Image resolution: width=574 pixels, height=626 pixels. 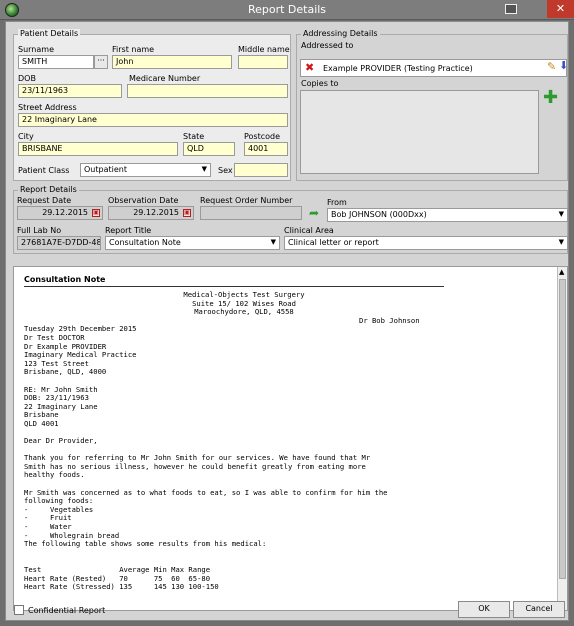 I want to click on scroll-thumb, so click(x=562, y=429).